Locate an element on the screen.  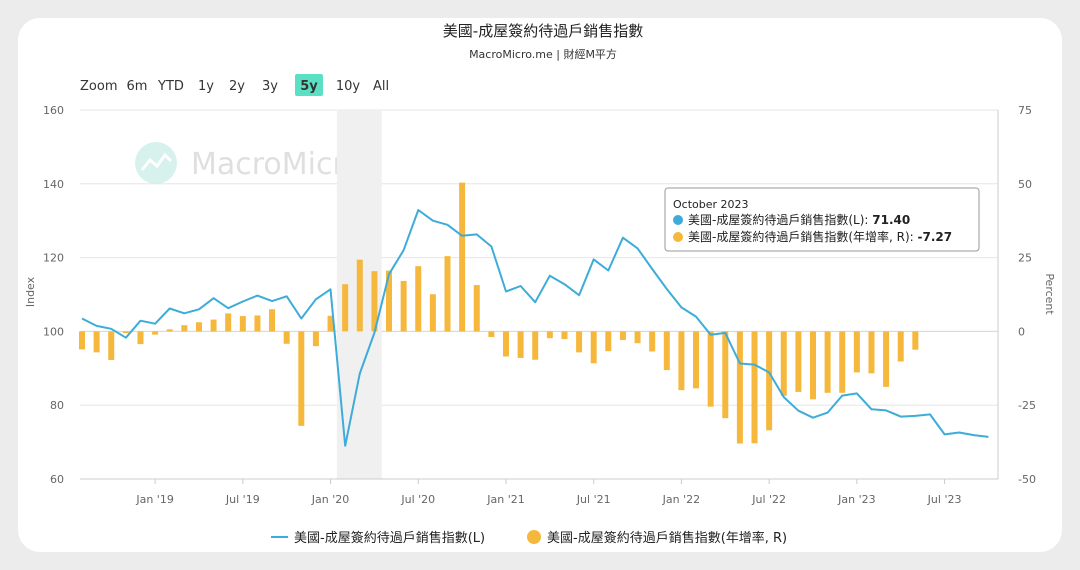
zoom-button-10y: 10y is located at coordinates (348, 85).